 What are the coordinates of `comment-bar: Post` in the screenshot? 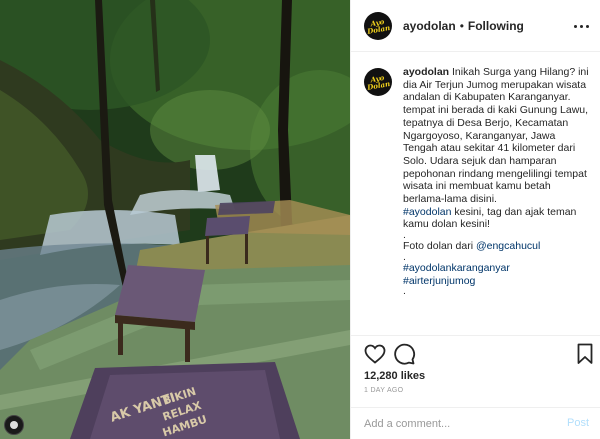 It's located at (475, 423).